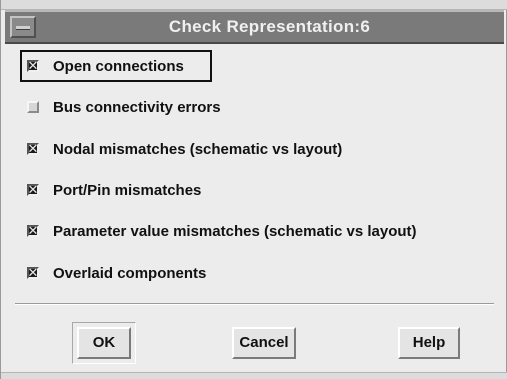 The height and width of the screenshot is (379, 507). What do you see at coordinates (254, 375) in the screenshot?
I see `window-bottom-edge` at bounding box center [254, 375].